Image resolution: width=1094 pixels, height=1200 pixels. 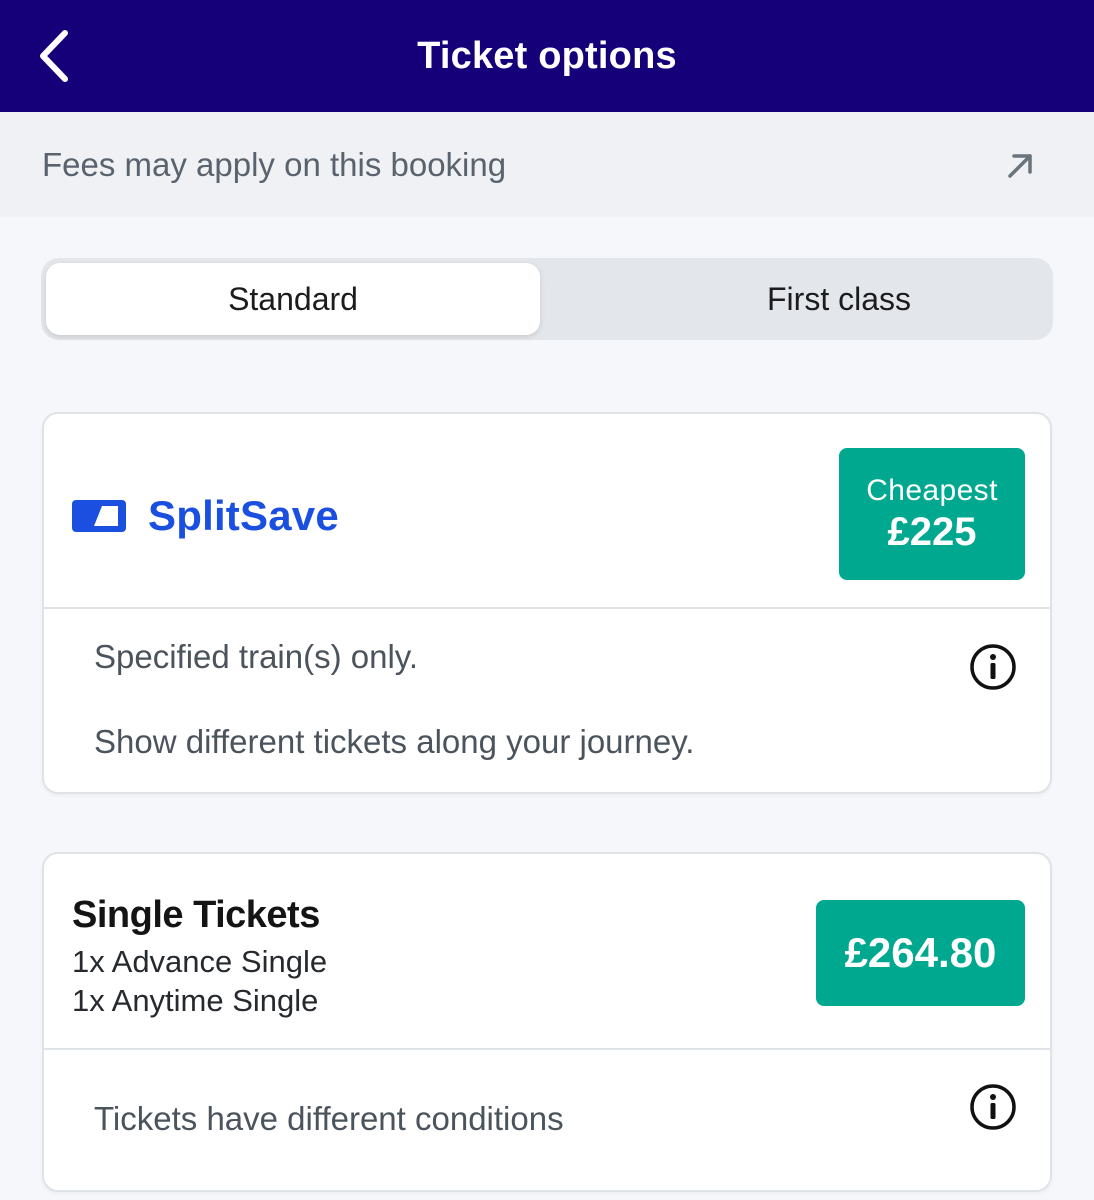 I want to click on ticket-item: 1x Advance Single, so click(x=200, y=961).